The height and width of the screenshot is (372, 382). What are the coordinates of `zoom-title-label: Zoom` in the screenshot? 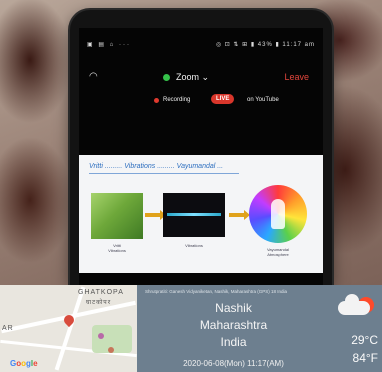 It's located at (188, 77).